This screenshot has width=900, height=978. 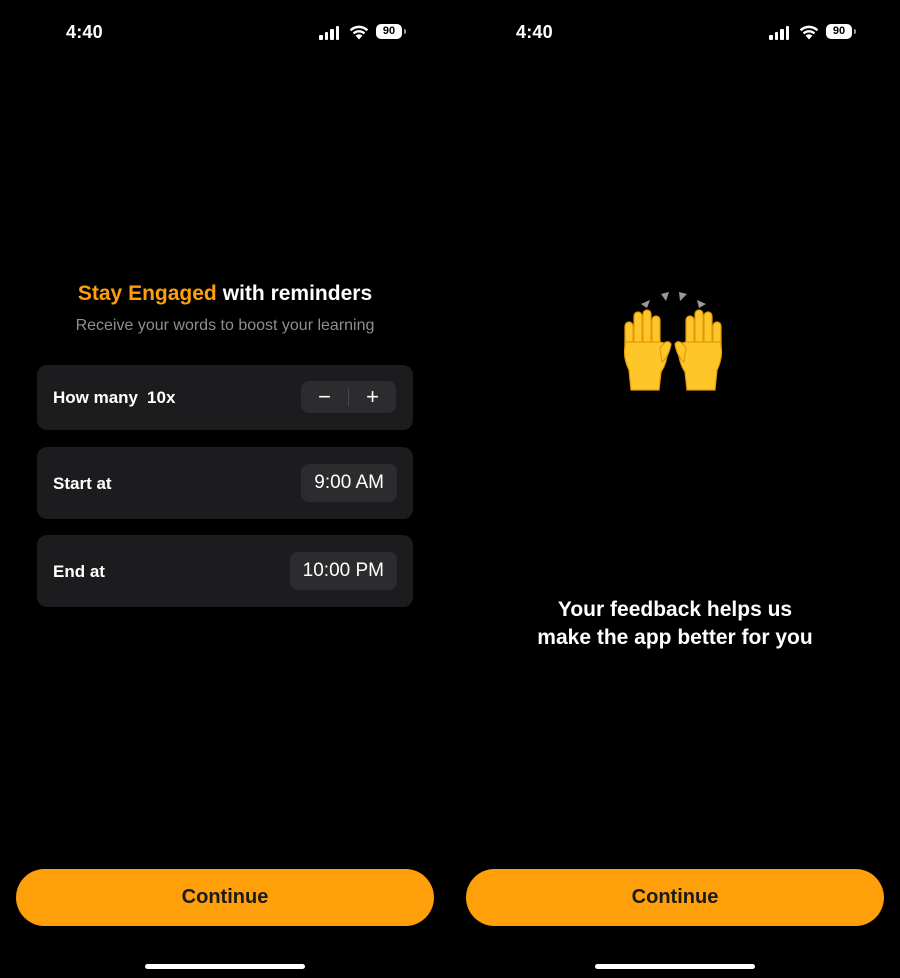 I want to click on raising-hands-emoji-icon, so click(x=673, y=341).